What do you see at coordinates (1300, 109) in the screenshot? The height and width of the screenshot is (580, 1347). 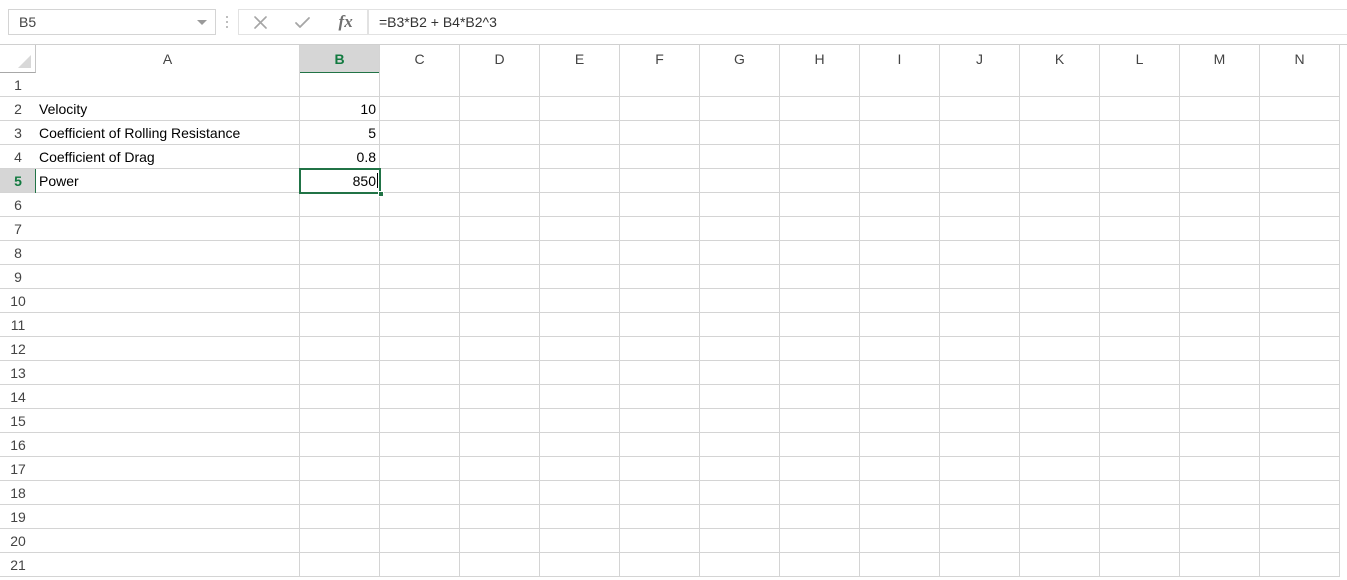 I see `cell-n2` at bounding box center [1300, 109].